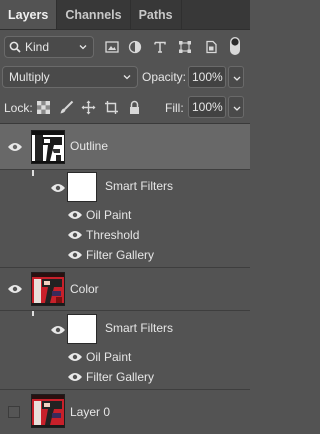  Describe the element at coordinates (18, 108) in the screenshot. I see `lock-label: Lock:` at that location.